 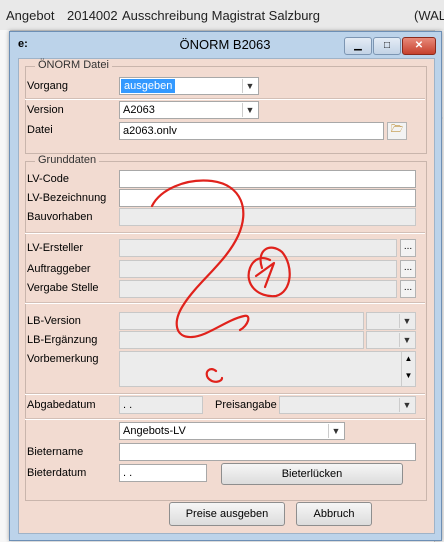 I want to click on preise-ausgeben-button: Preise ausgeben, so click(x=227, y=514).